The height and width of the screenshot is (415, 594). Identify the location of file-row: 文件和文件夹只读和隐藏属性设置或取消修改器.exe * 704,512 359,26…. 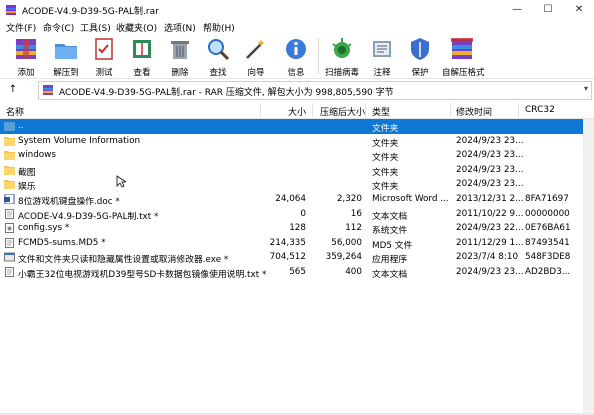
(297, 257).